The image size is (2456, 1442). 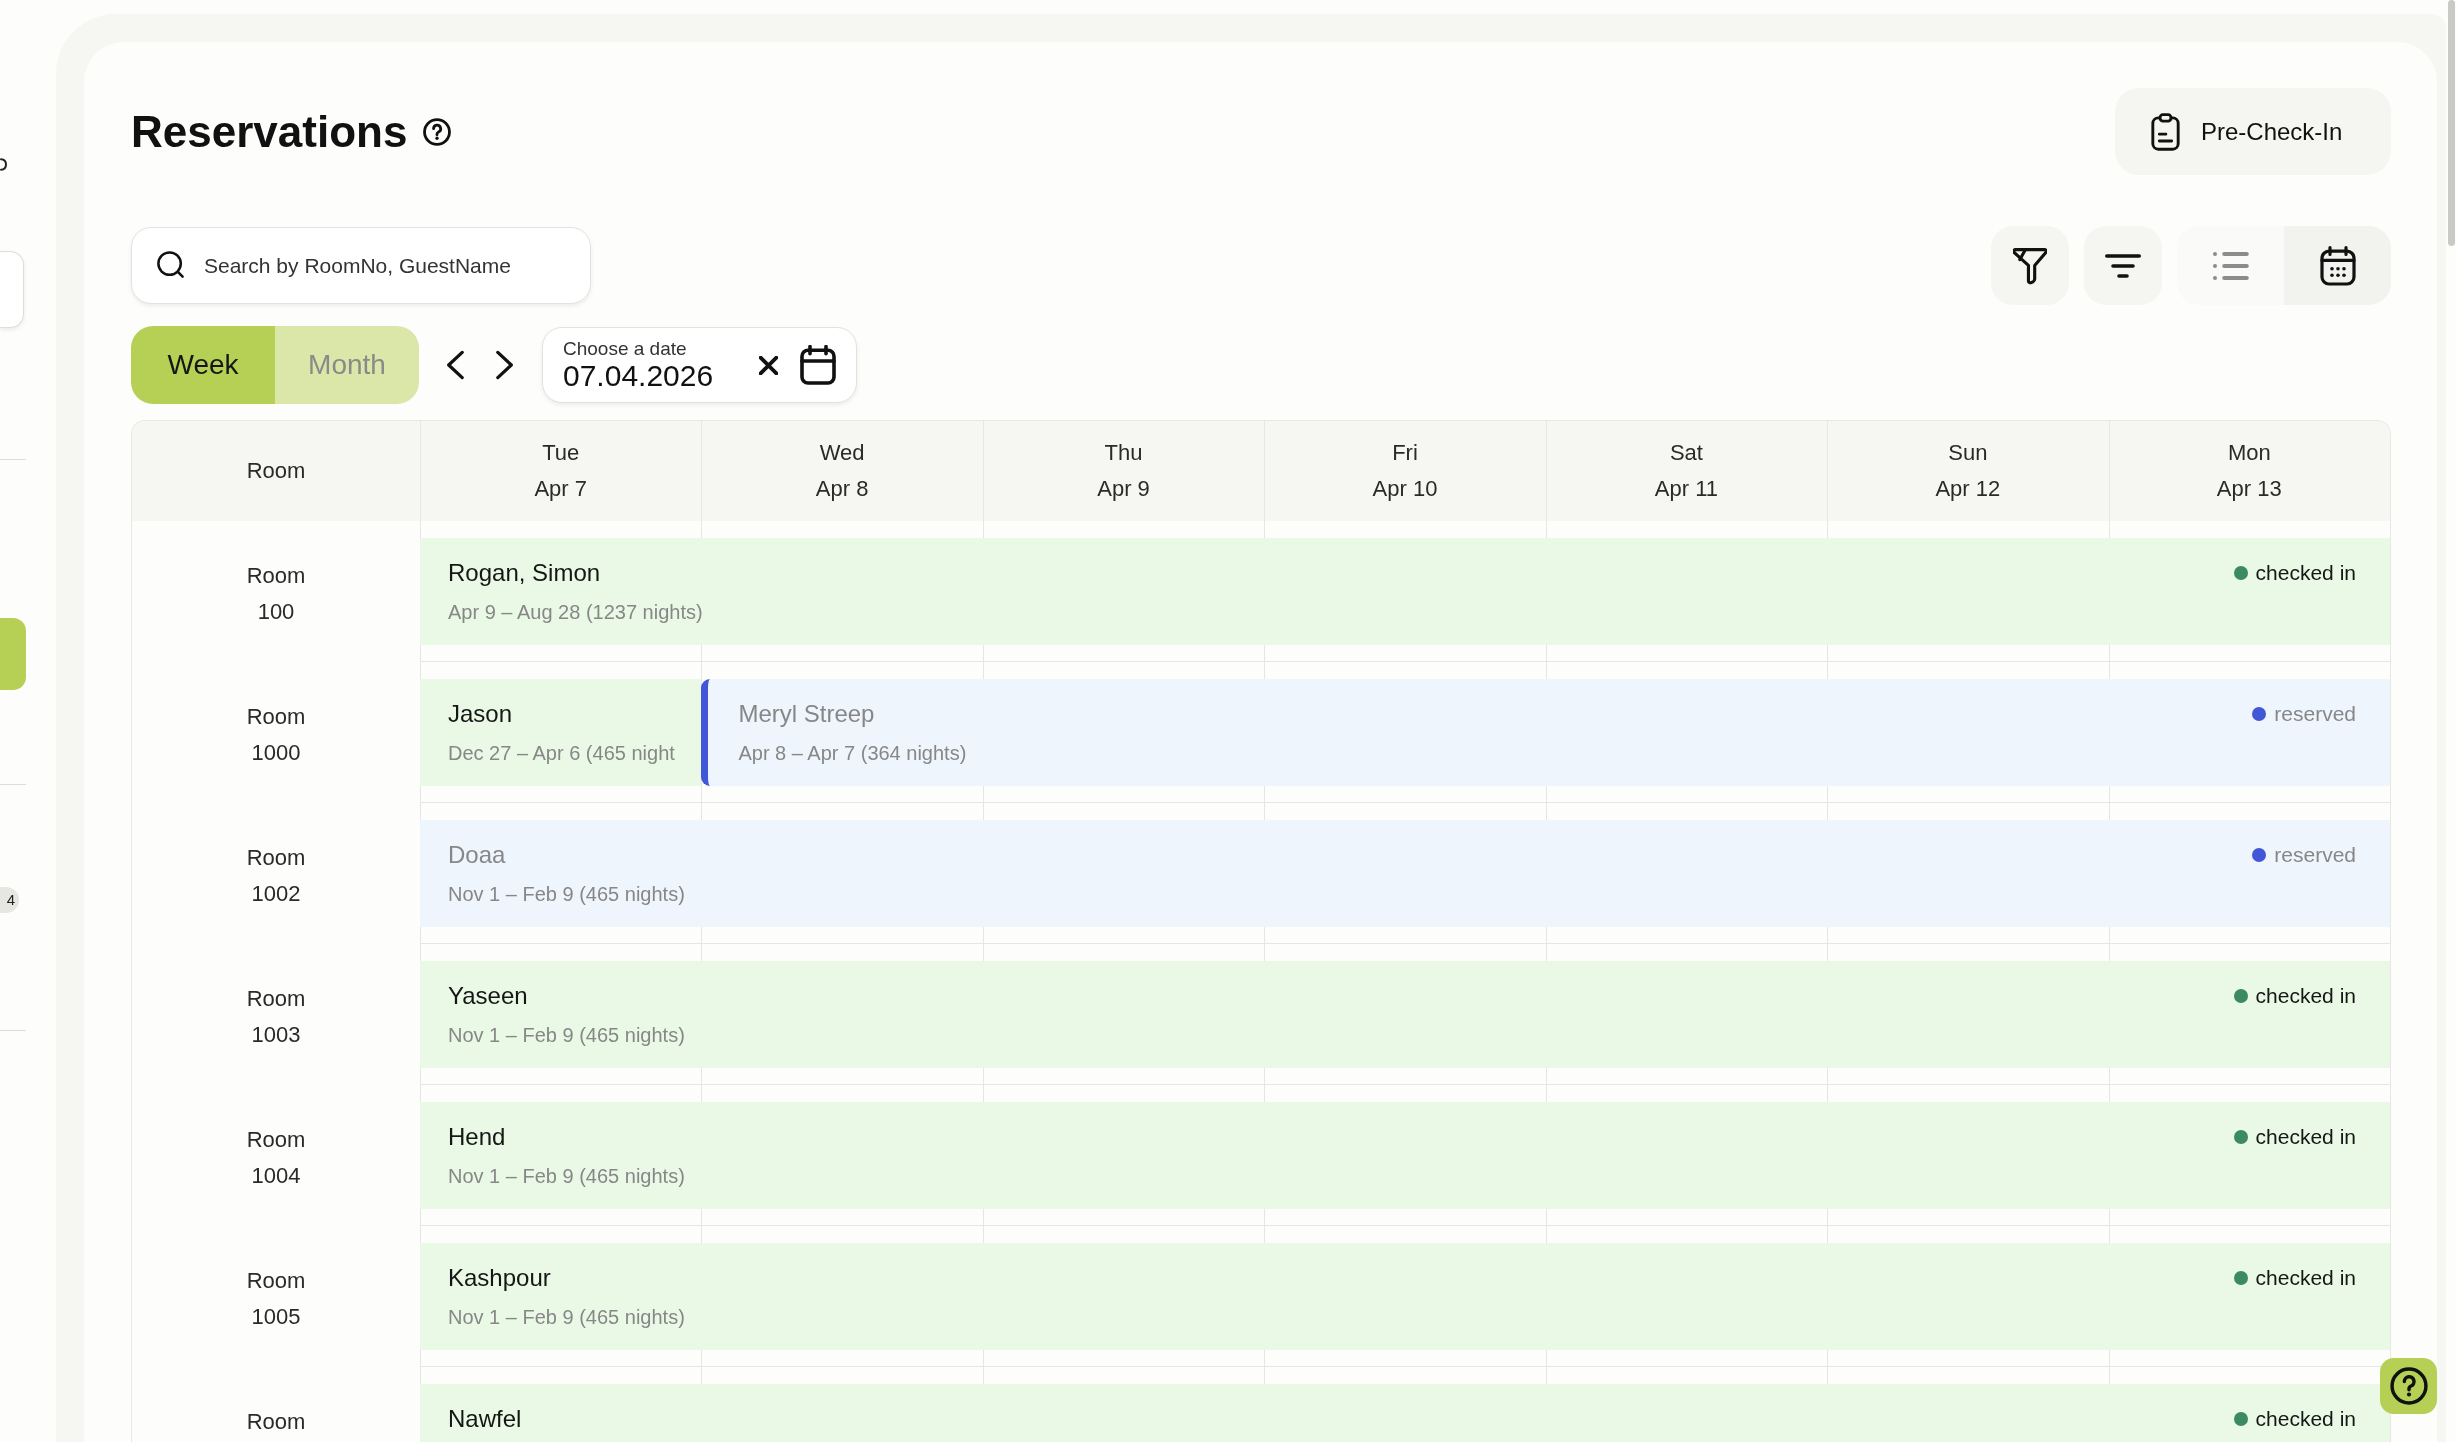 I want to click on help-button, so click(x=2408, y=1386).